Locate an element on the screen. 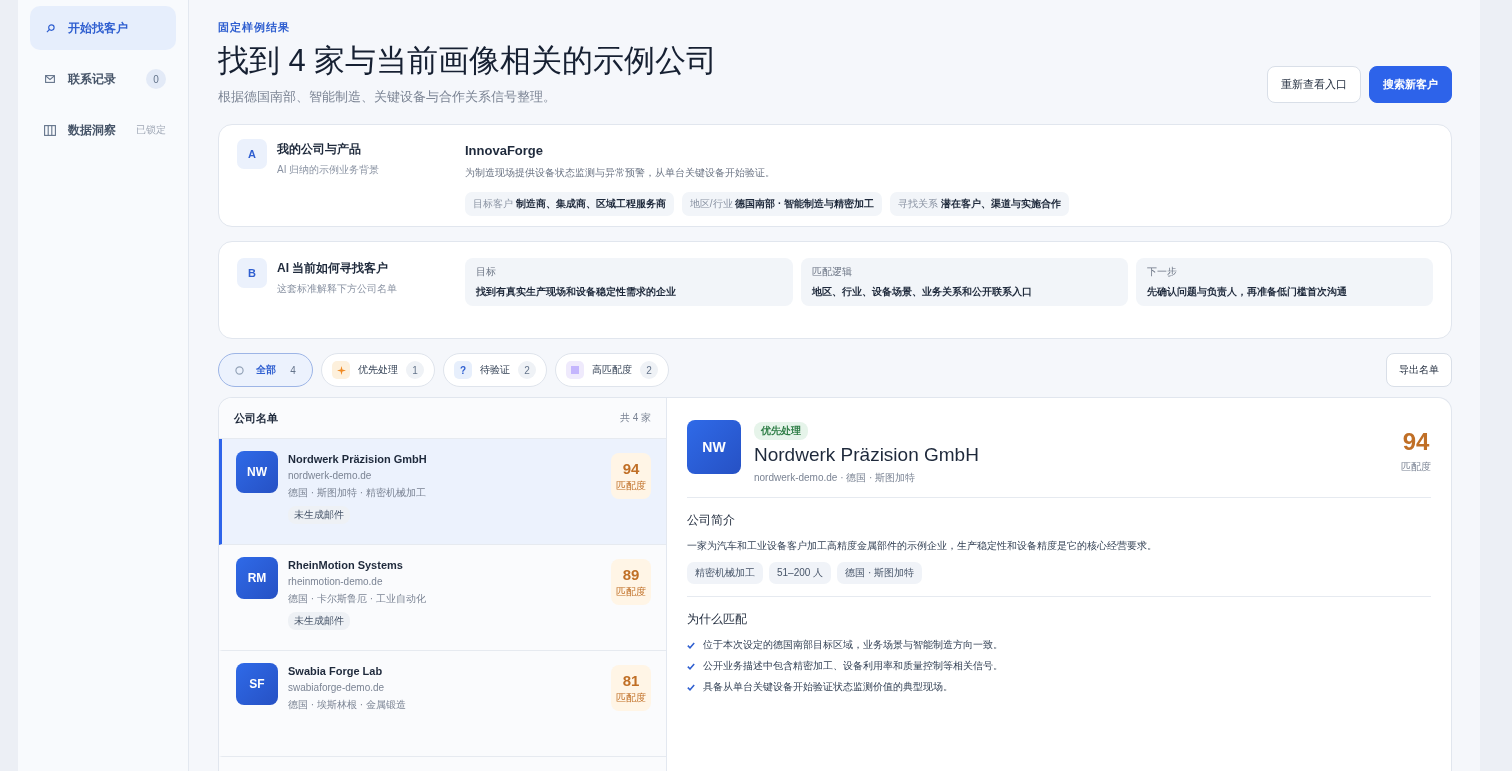 Image resolution: width=1512 pixels, height=771 pixels. sidebar-item: 数据洞察 已锁定 is located at coordinates (103, 130).